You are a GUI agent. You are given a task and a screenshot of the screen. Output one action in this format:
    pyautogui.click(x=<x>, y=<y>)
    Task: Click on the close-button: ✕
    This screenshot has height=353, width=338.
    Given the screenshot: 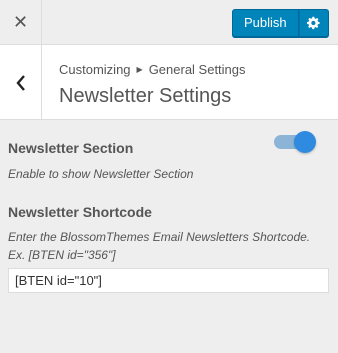 What is the action you would take?
    pyautogui.click(x=21, y=22)
    